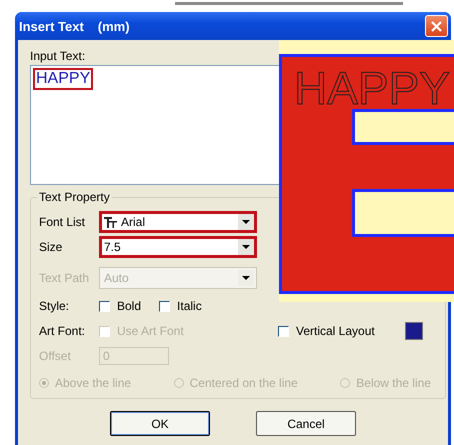 Image resolution: width=454 pixels, height=445 pixels. I want to click on field-label: Size, so click(50, 247).